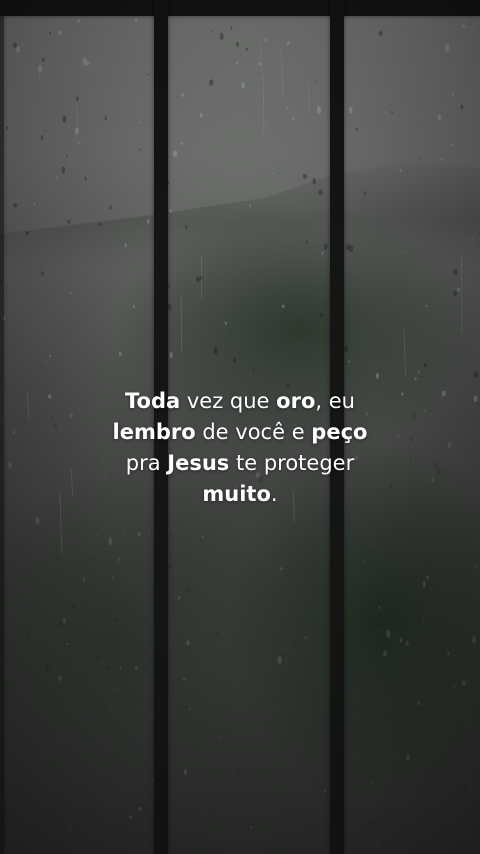 This screenshot has width=480, height=854. I want to click on caption-line: pra Jesus te proteger, so click(240, 463).